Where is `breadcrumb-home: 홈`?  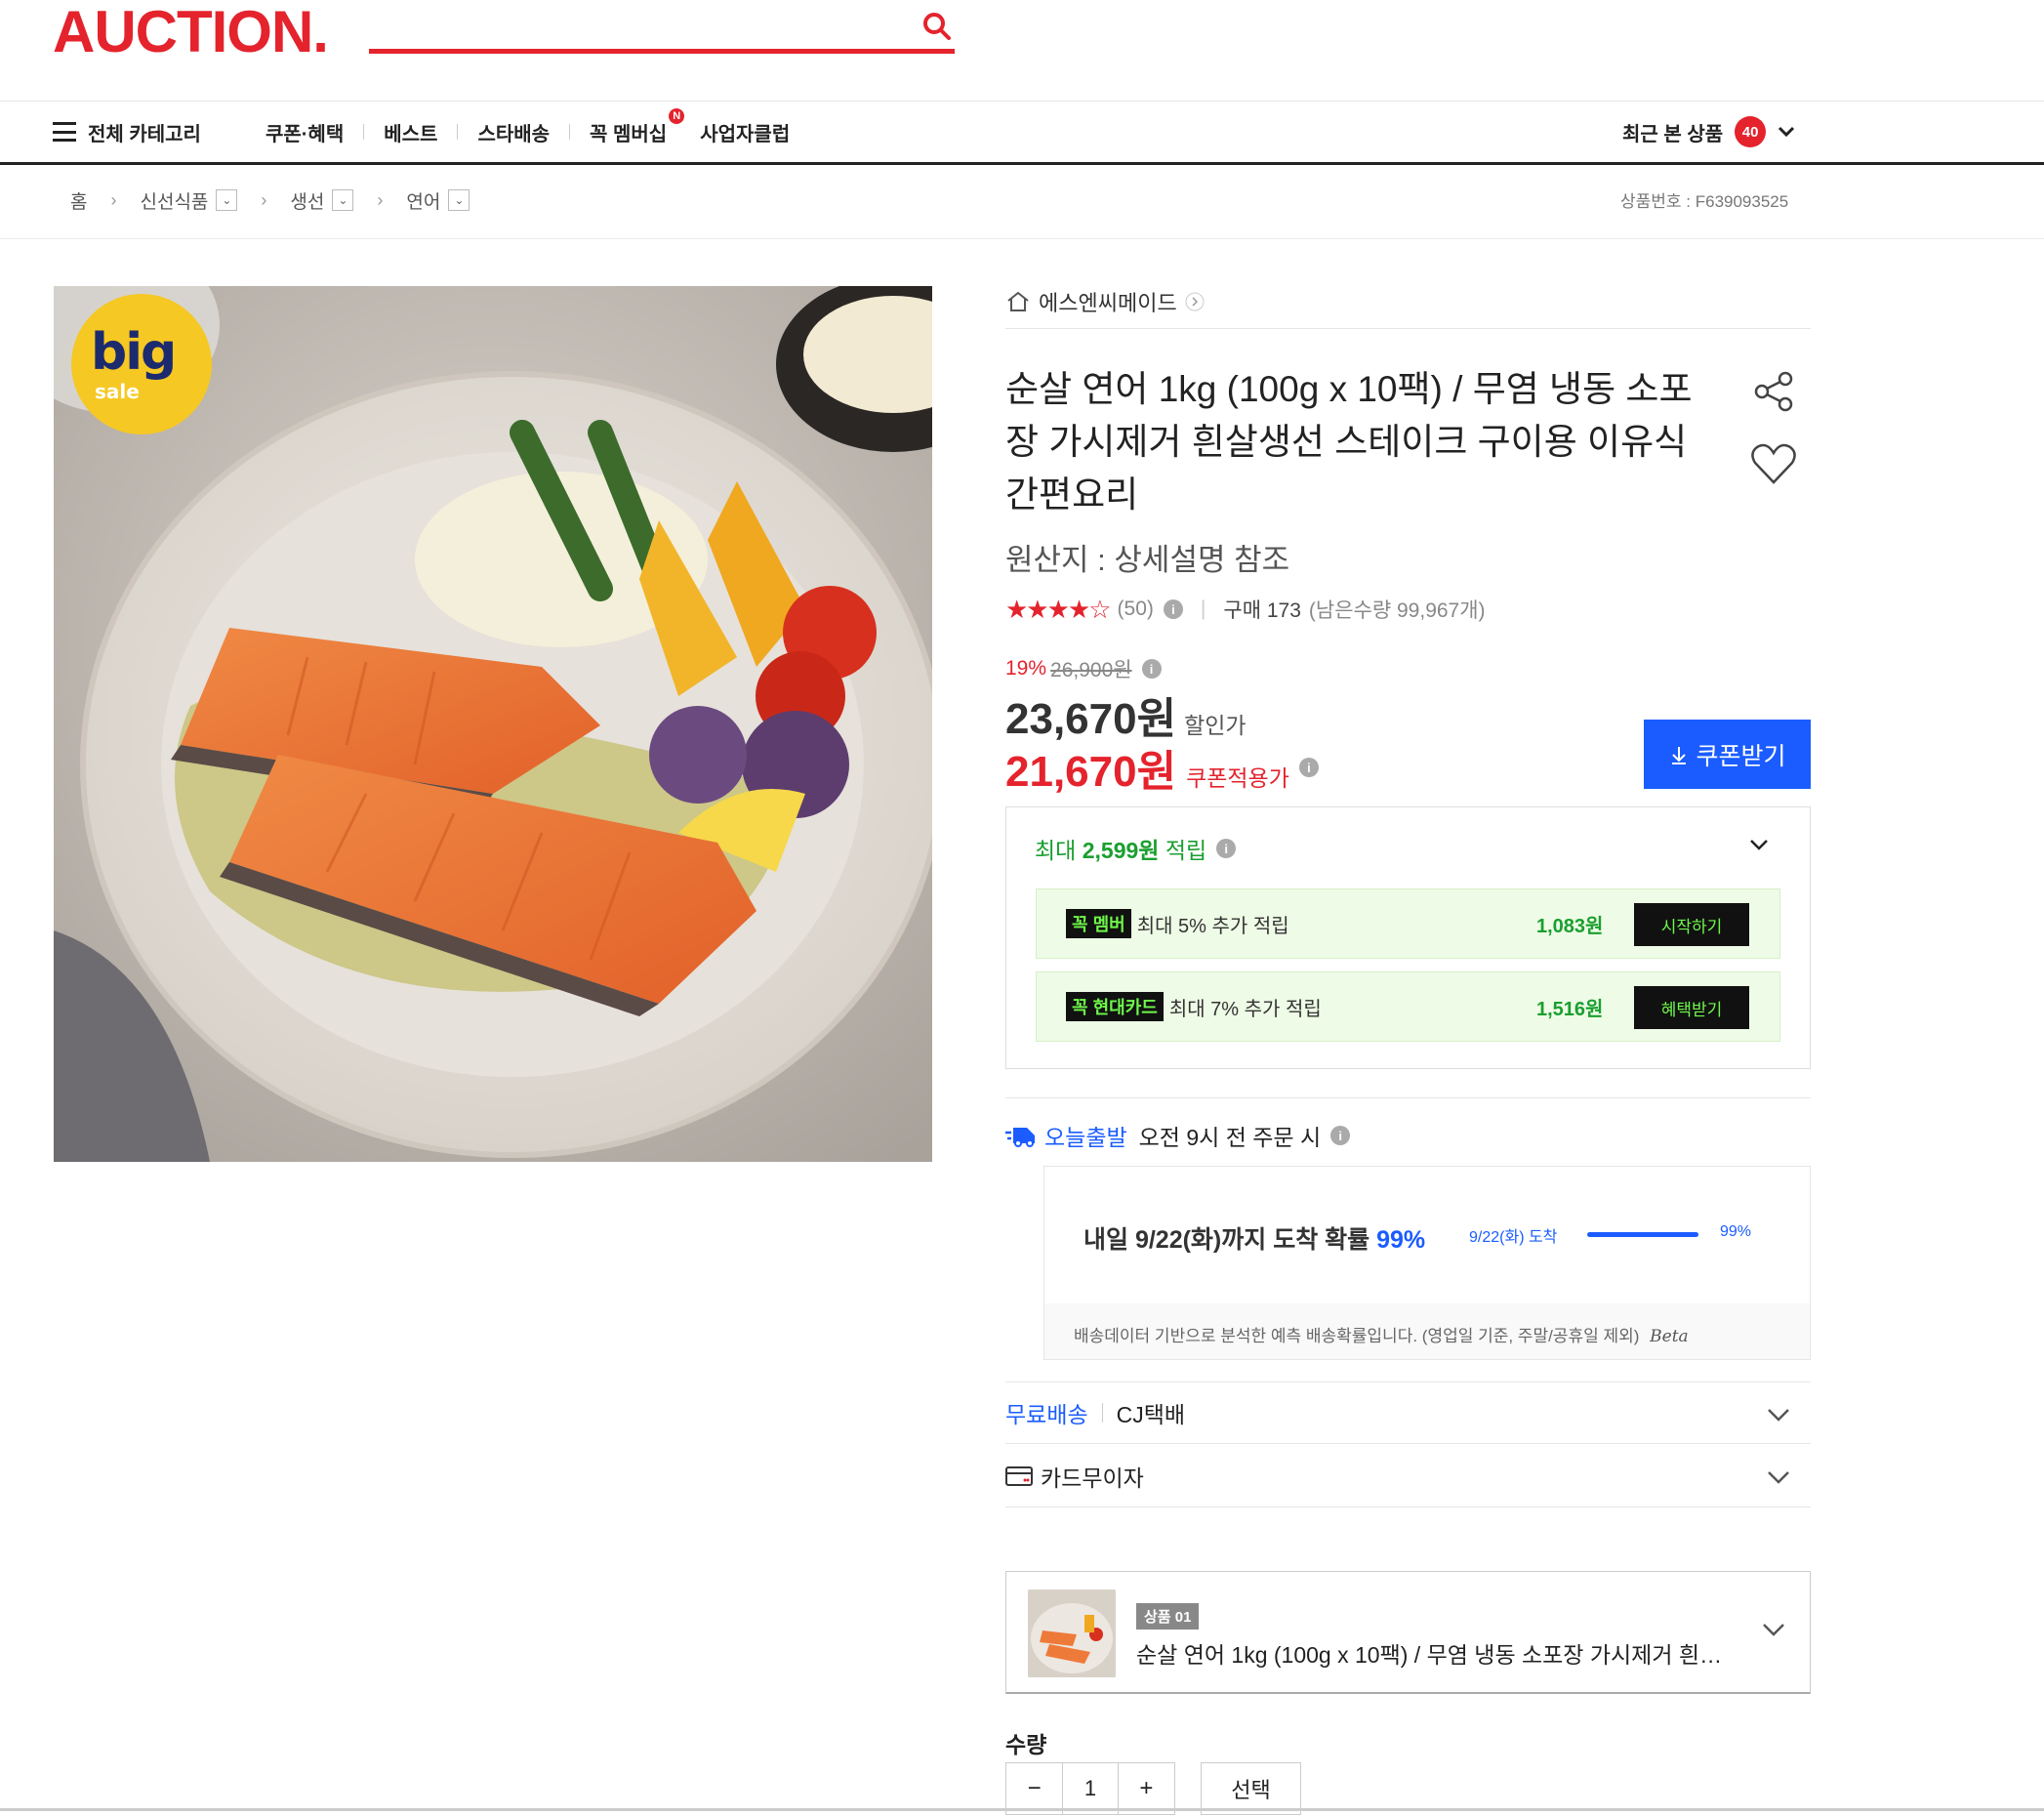
breadcrumb-home: 홈 is located at coordinates (78, 200).